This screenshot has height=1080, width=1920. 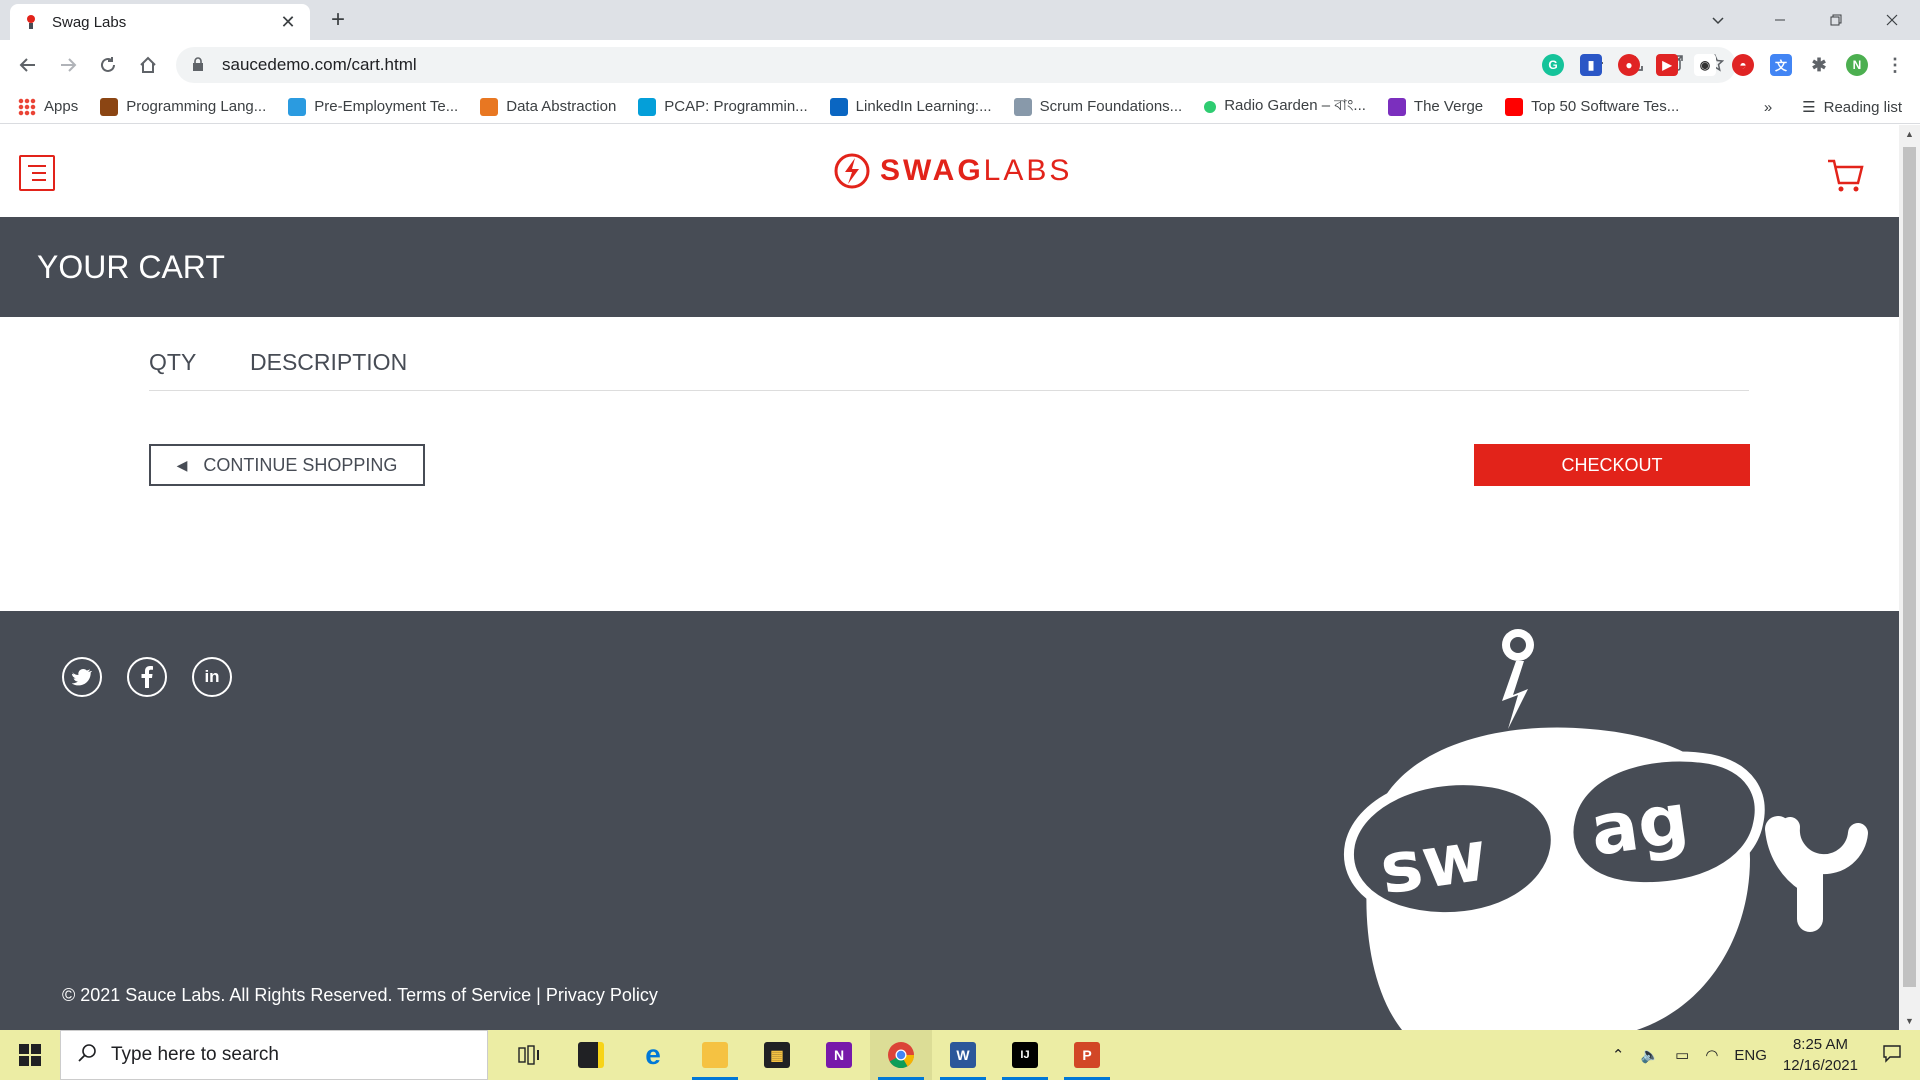 I want to click on back-arrow-icon, so click(x=28, y=65).